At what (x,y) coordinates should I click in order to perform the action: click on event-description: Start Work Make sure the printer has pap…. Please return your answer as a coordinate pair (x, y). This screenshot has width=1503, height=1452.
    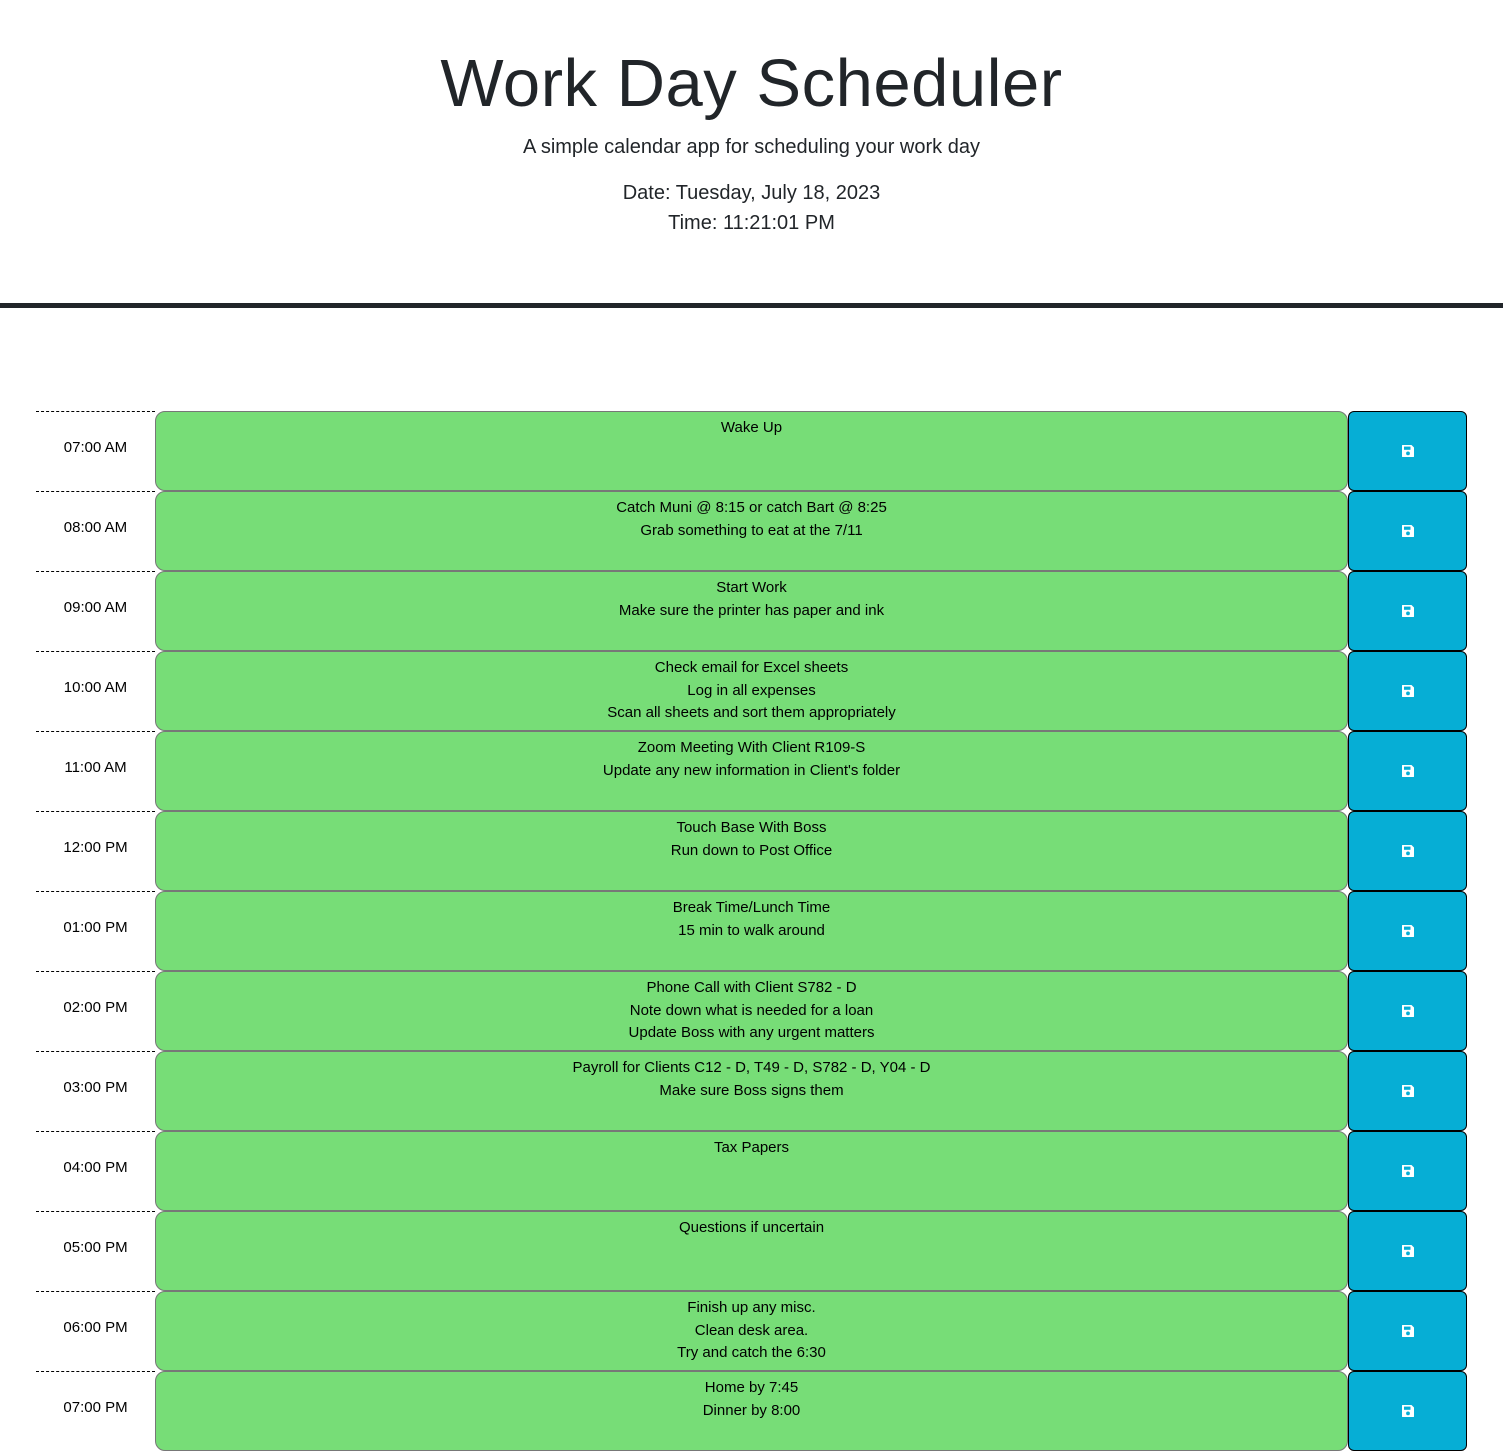
    Looking at the image, I should click on (751, 611).